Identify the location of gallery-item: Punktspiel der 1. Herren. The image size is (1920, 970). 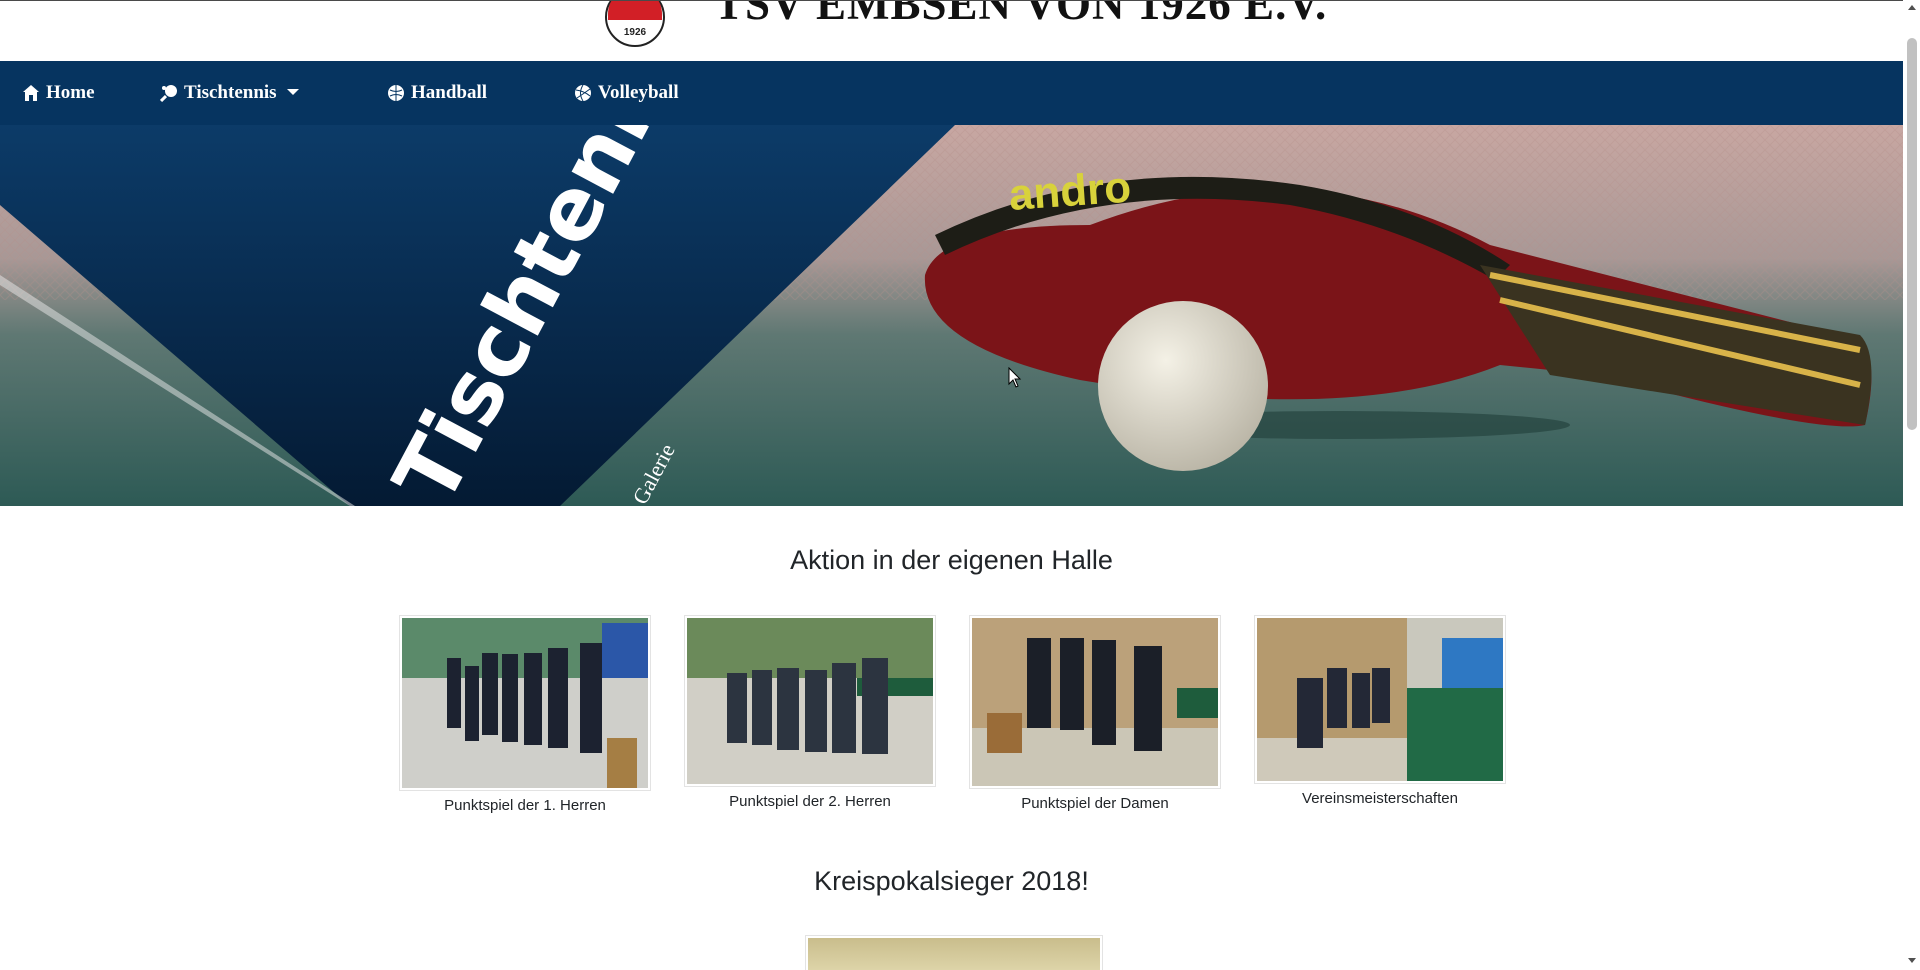
(525, 714).